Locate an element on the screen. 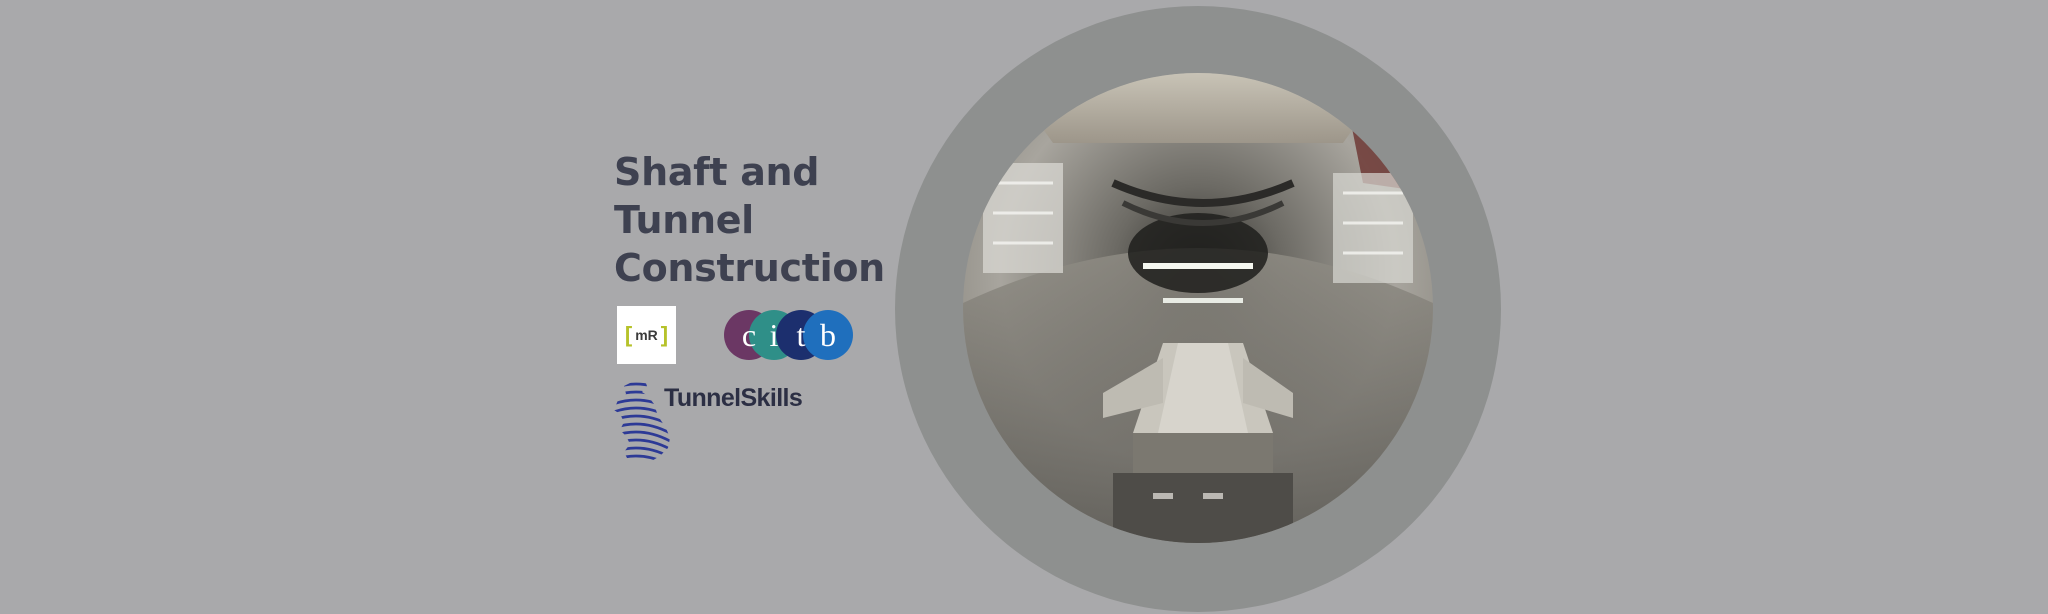 This screenshot has width=2048, height=614. mr-logo: [ mR ] is located at coordinates (646, 335).